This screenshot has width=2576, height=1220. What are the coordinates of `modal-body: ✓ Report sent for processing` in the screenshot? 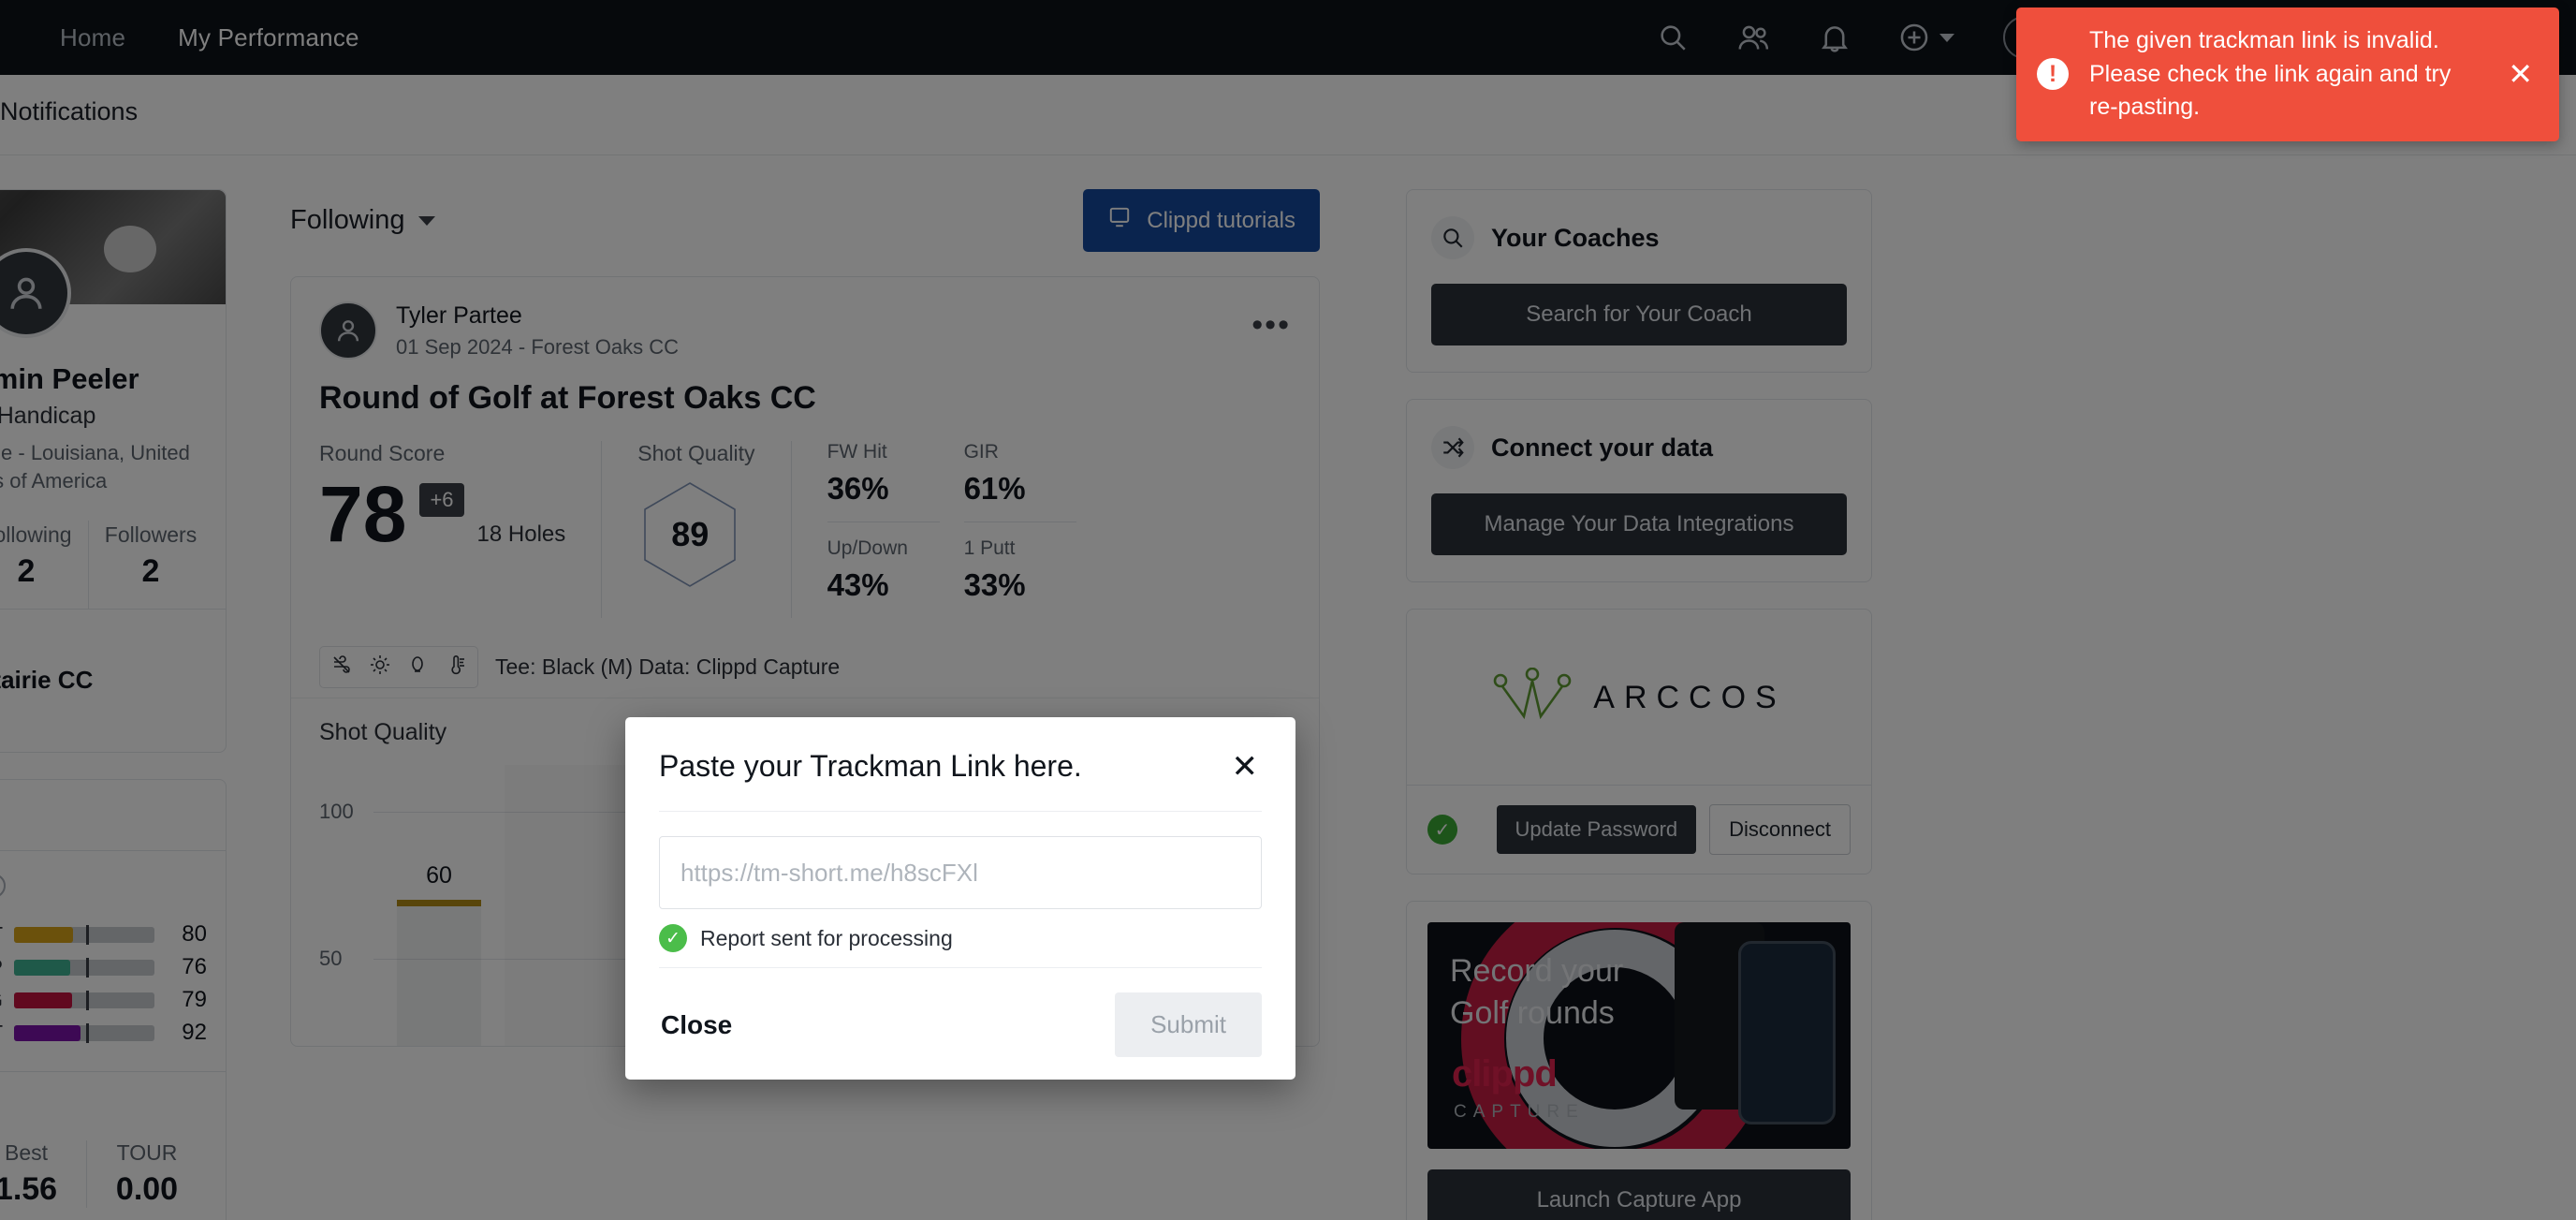 It's located at (960, 882).